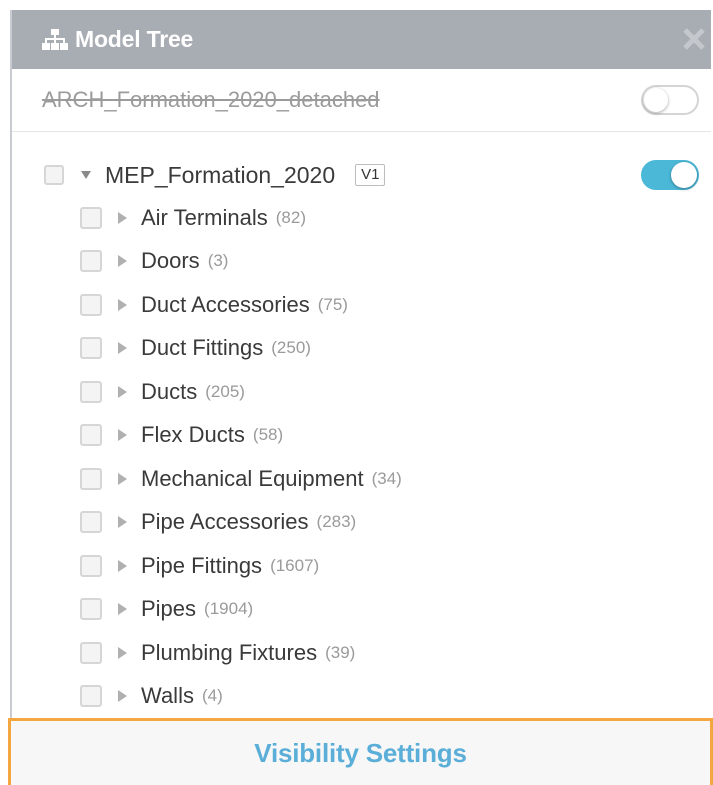  I want to click on category-label: Duct Fittings, so click(202, 348).